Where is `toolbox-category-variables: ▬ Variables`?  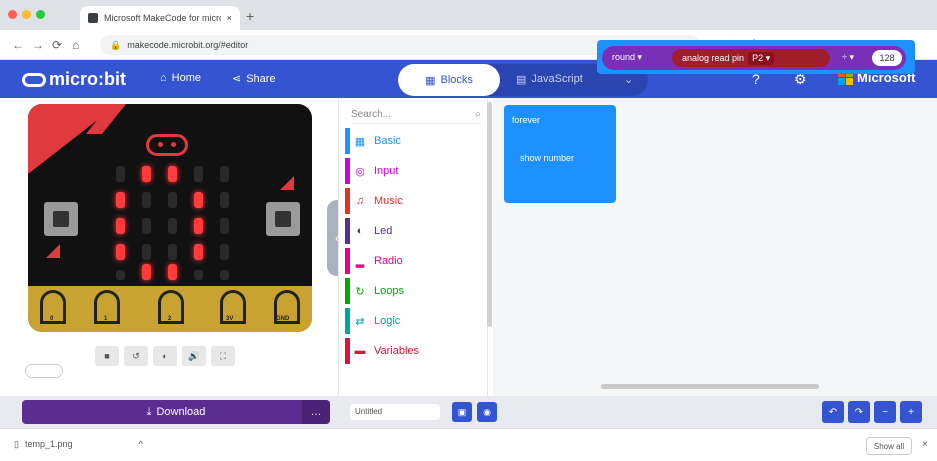
toolbox-category-variables: ▬ Variables is located at coordinates (415, 351).